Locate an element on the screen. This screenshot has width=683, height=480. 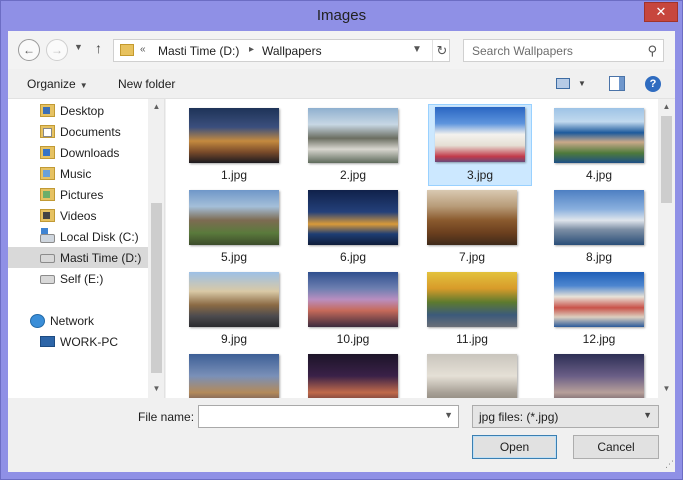
nav-item-pictures: Pictures is located at coordinates (79, 194).